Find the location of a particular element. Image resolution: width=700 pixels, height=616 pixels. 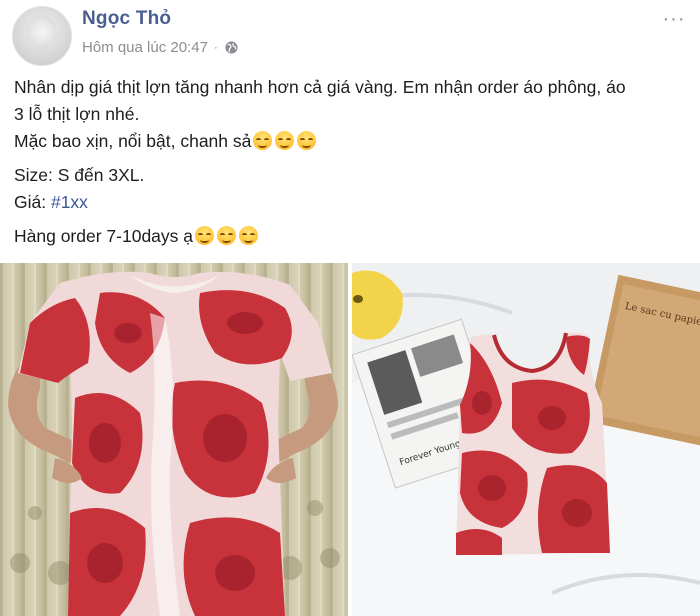

author-name: Ngọc Thỏ is located at coordinates (126, 19).